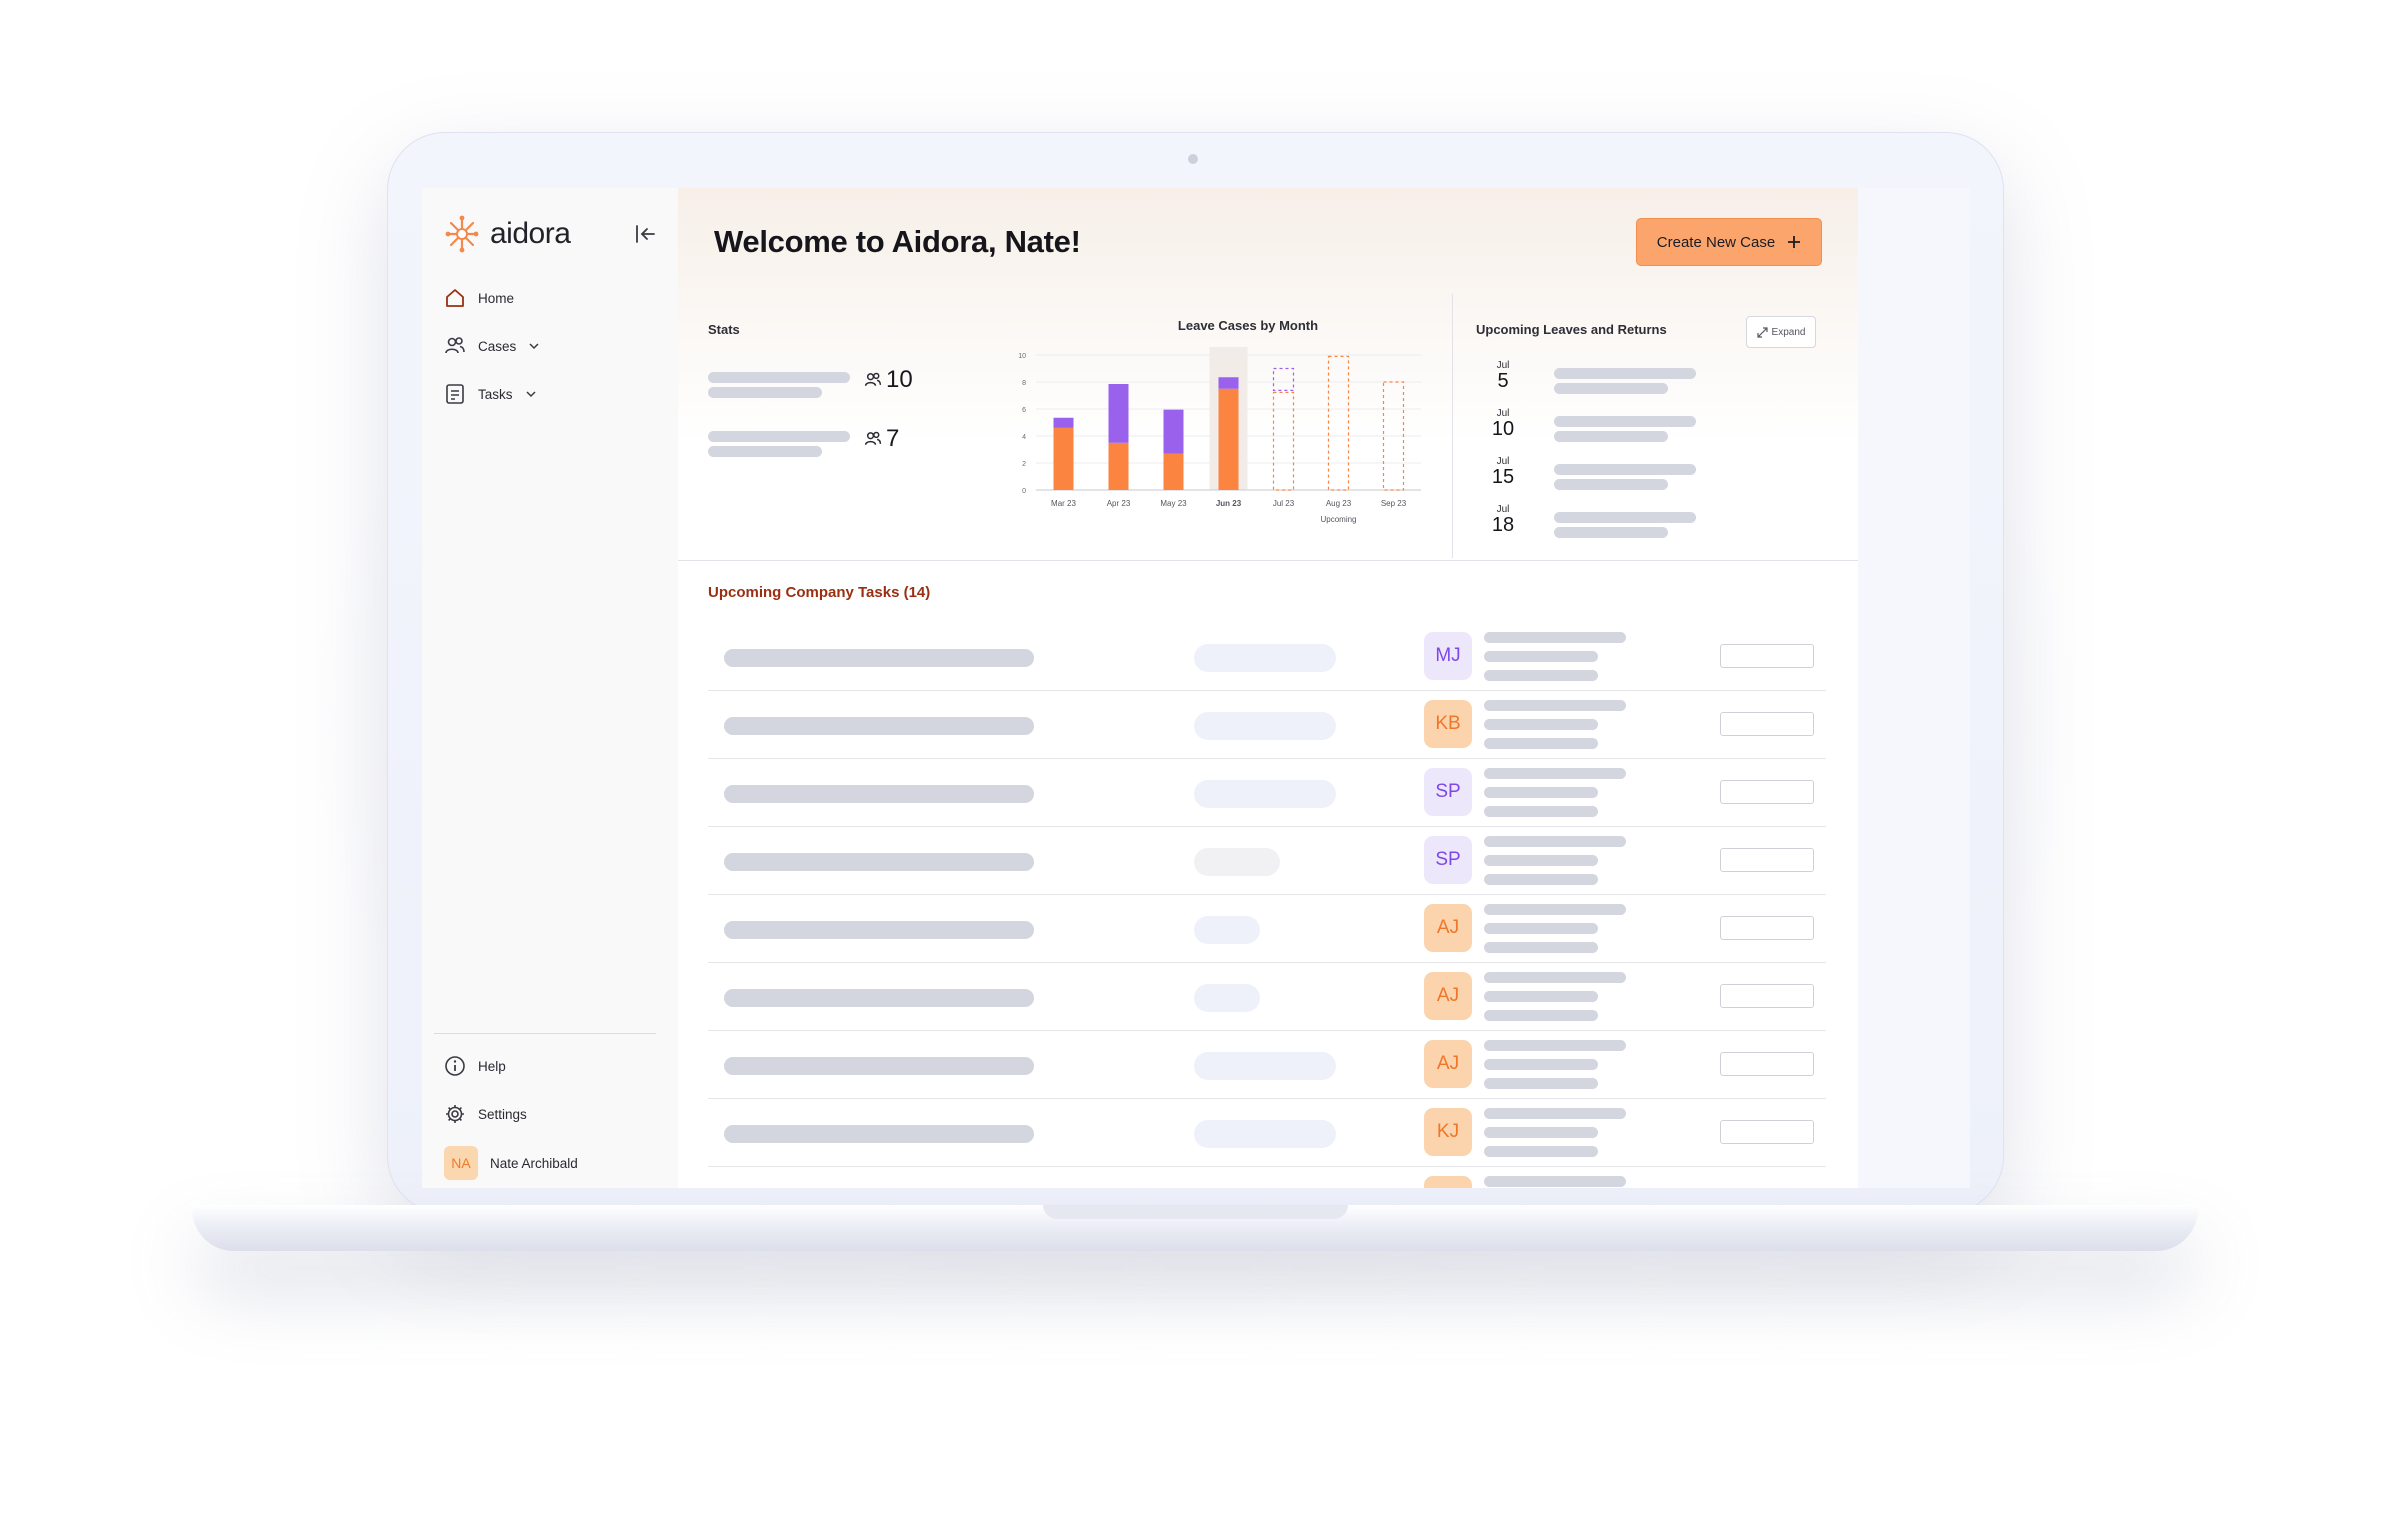  Describe the element at coordinates (495, 394) in the screenshot. I see `nav-tasks-label: Tasks` at that location.